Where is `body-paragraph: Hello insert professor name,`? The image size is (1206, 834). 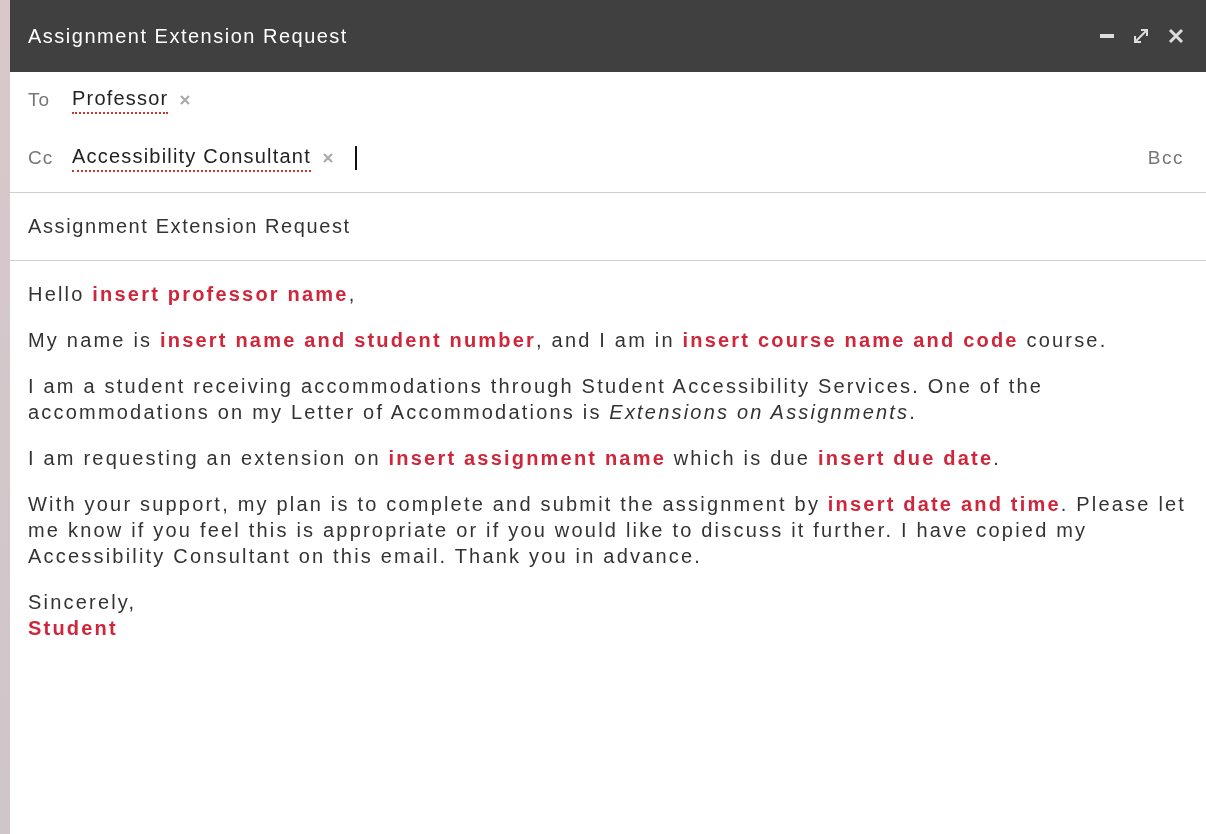 body-paragraph: Hello insert professor name, is located at coordinates (193, 294).